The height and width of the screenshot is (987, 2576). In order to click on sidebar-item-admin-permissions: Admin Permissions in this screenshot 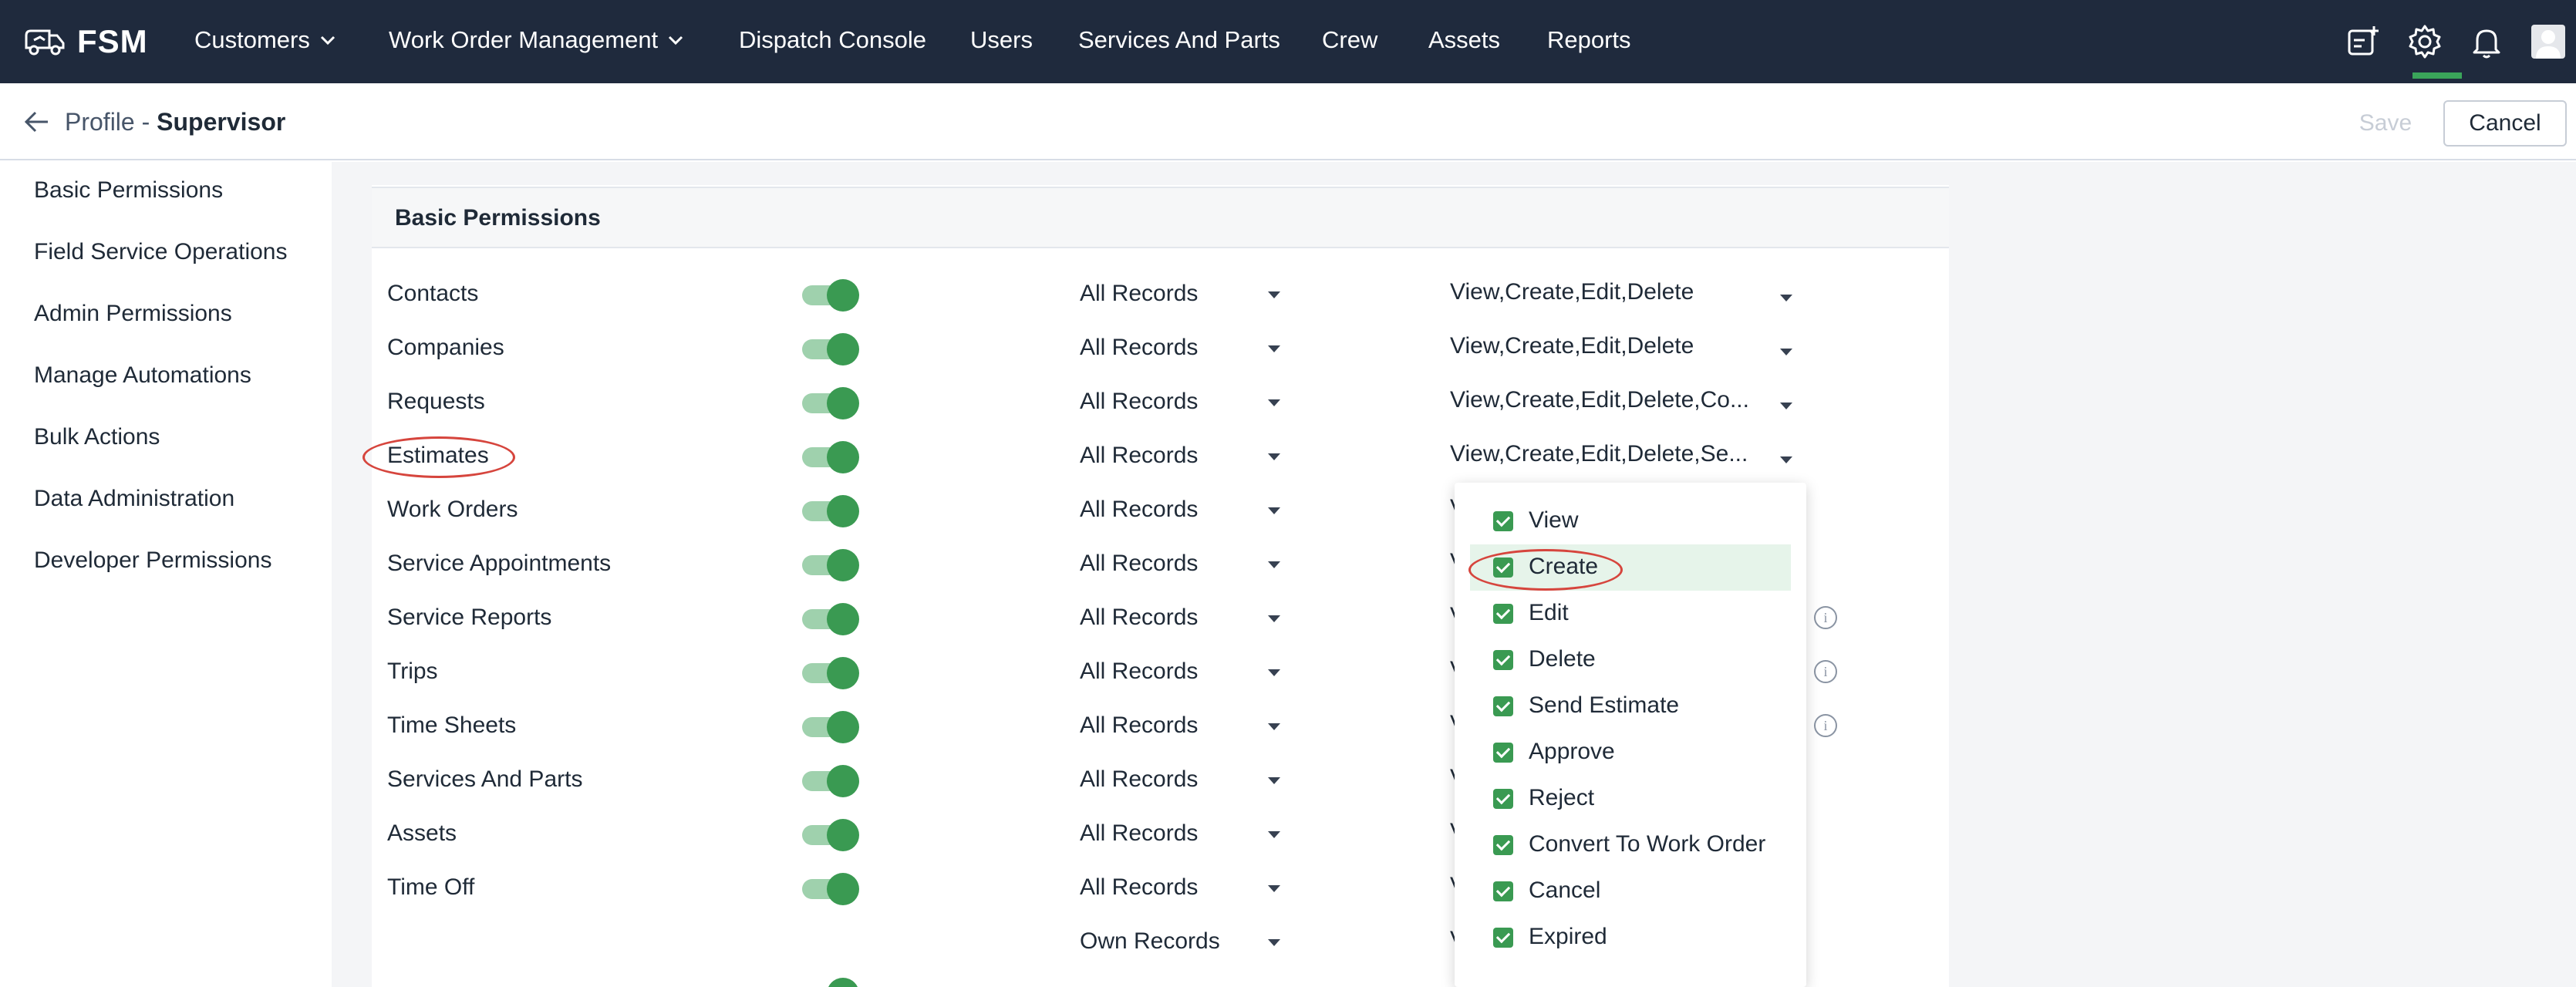, I will do `click(133, 314)`.